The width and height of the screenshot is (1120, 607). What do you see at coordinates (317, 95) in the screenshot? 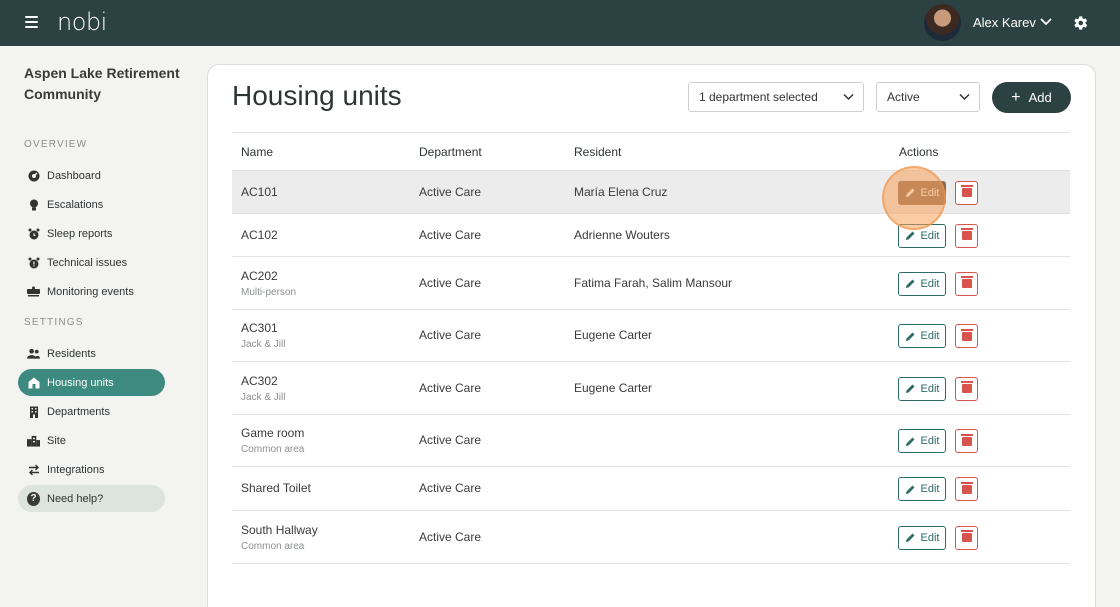
I see `page-title: Housing units` at bounding box center [317, 95].